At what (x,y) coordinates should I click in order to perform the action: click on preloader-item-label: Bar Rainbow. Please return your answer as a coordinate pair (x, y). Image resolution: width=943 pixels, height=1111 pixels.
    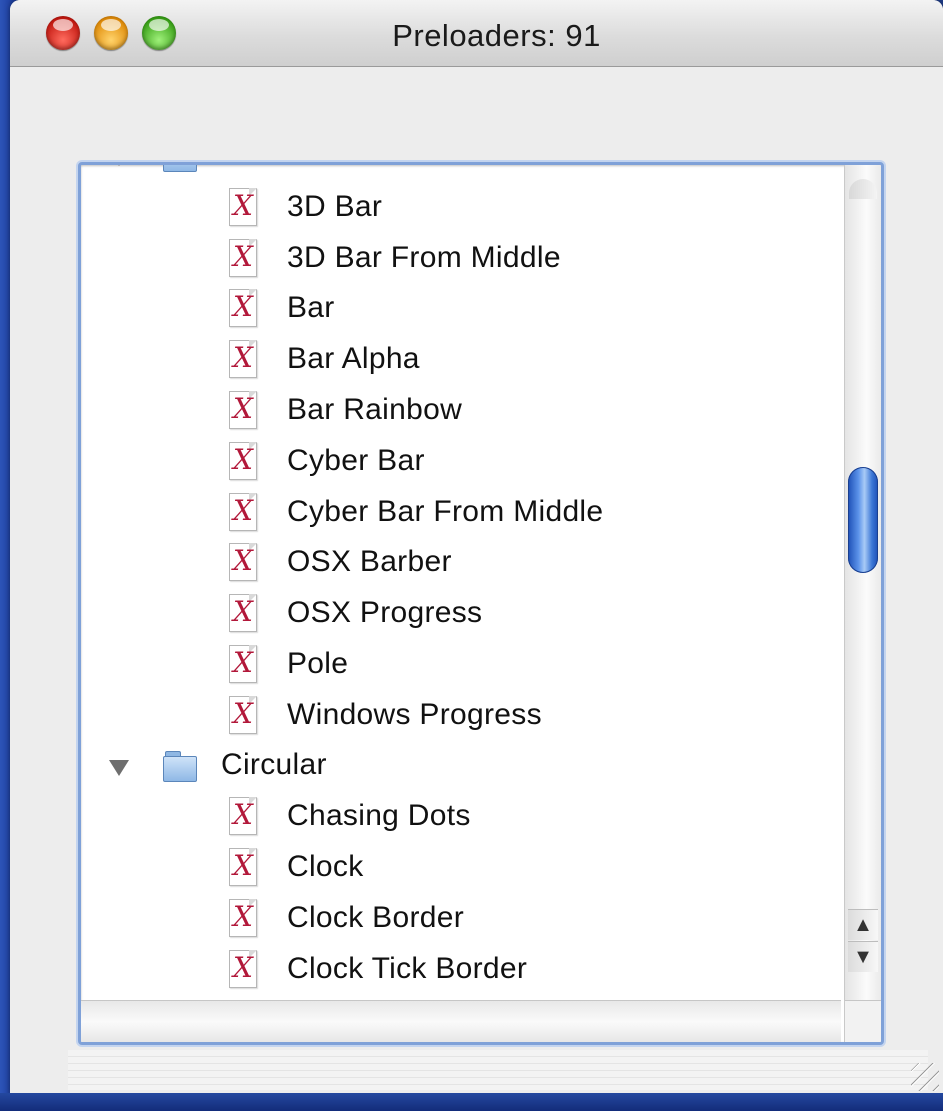
    Looking at the image, I should click on (375, 409).